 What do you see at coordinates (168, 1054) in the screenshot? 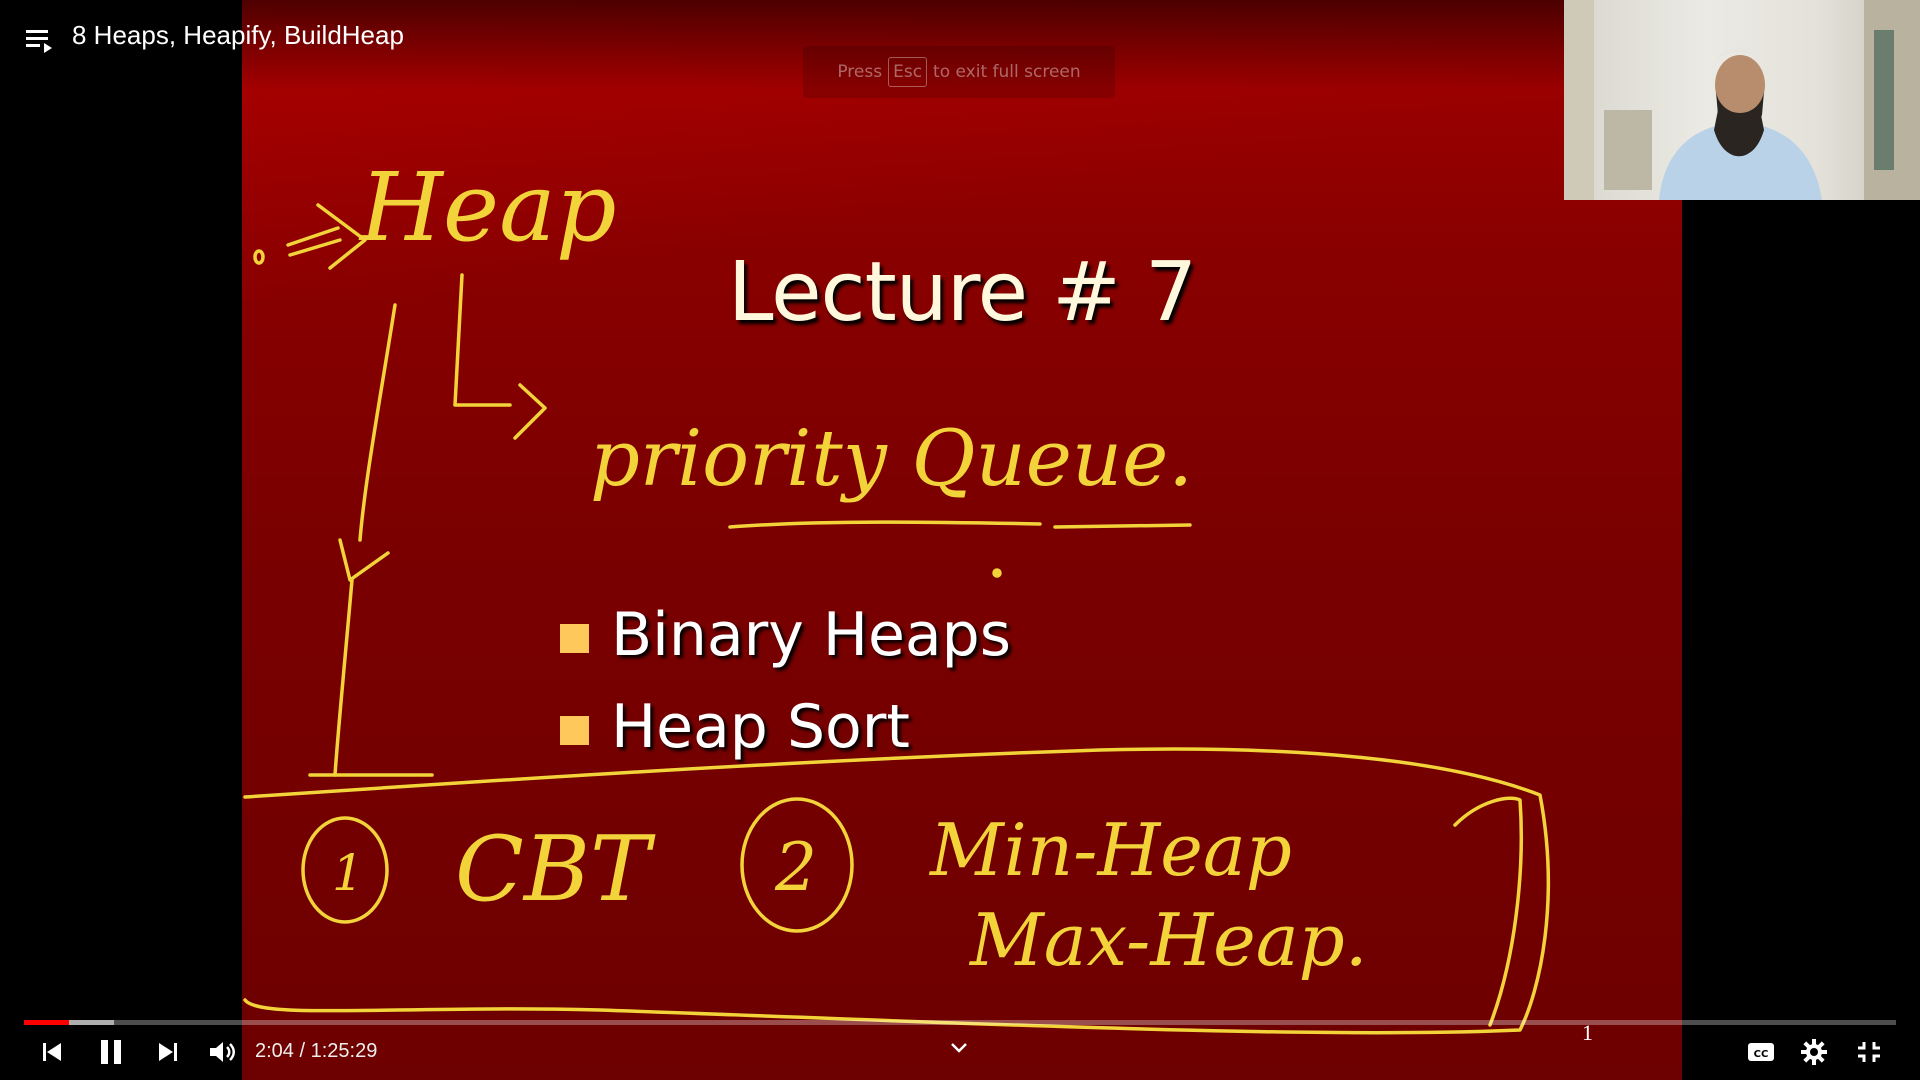
I see `next-icon` at bounding box center [168, 1054].